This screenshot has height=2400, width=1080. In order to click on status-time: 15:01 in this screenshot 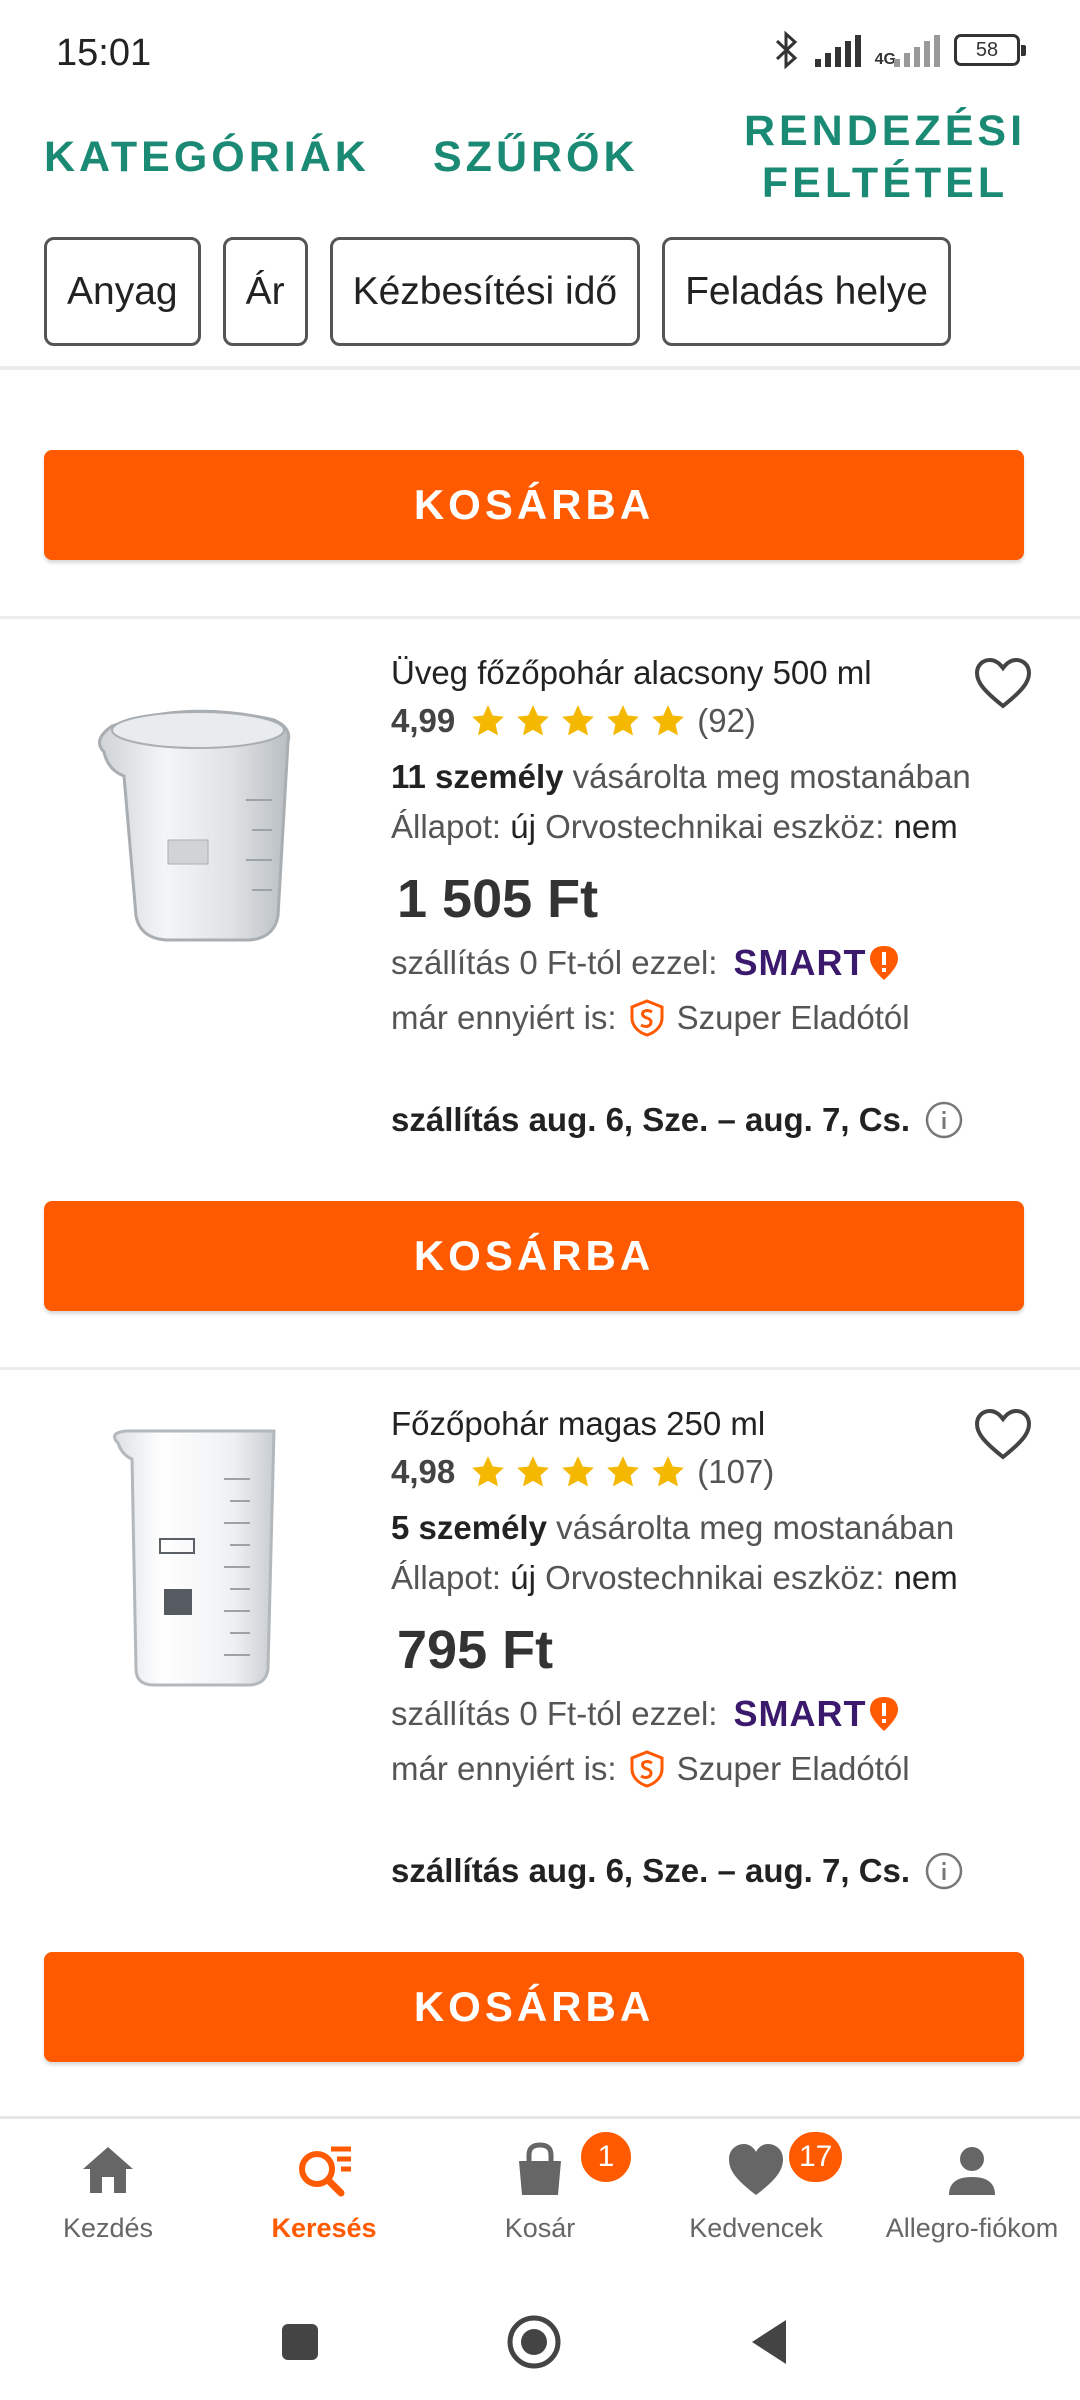, I will do `click(104, 53)`.